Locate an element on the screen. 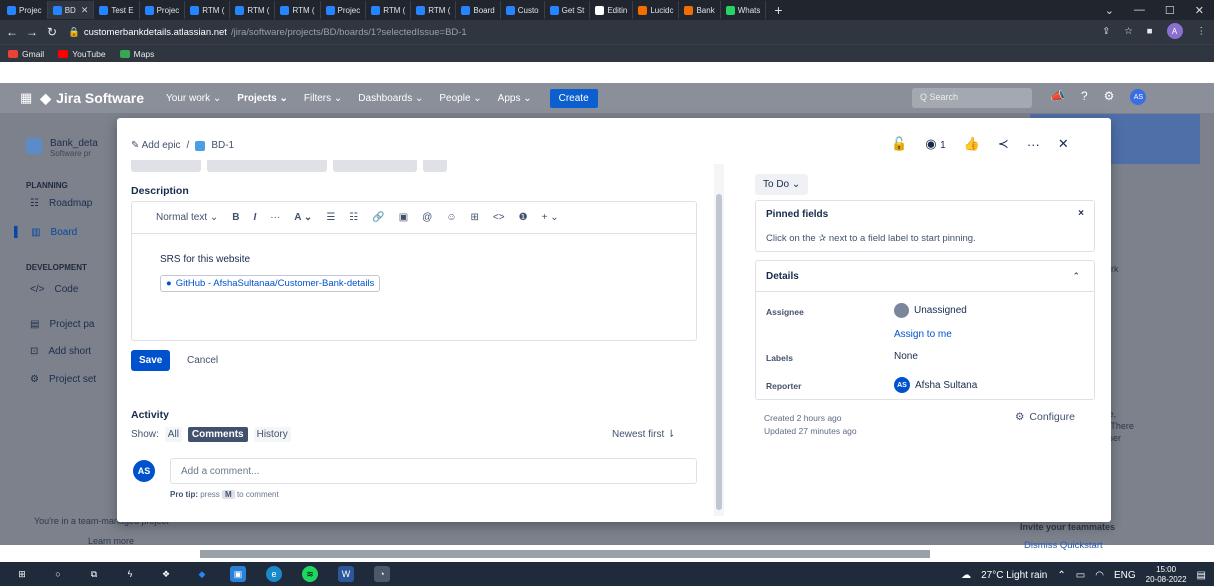 The height and width of the screenshot is (586, 1214). cancel-button: Cancel is located at coordinates (202, 360).